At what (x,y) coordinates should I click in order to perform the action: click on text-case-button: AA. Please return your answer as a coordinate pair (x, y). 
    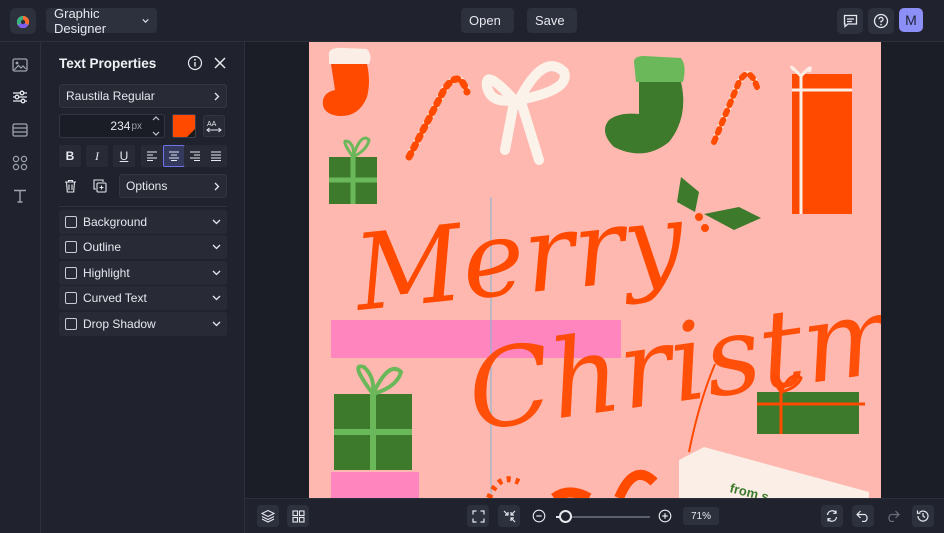
    Looking at the image, I should click on (214, 126).